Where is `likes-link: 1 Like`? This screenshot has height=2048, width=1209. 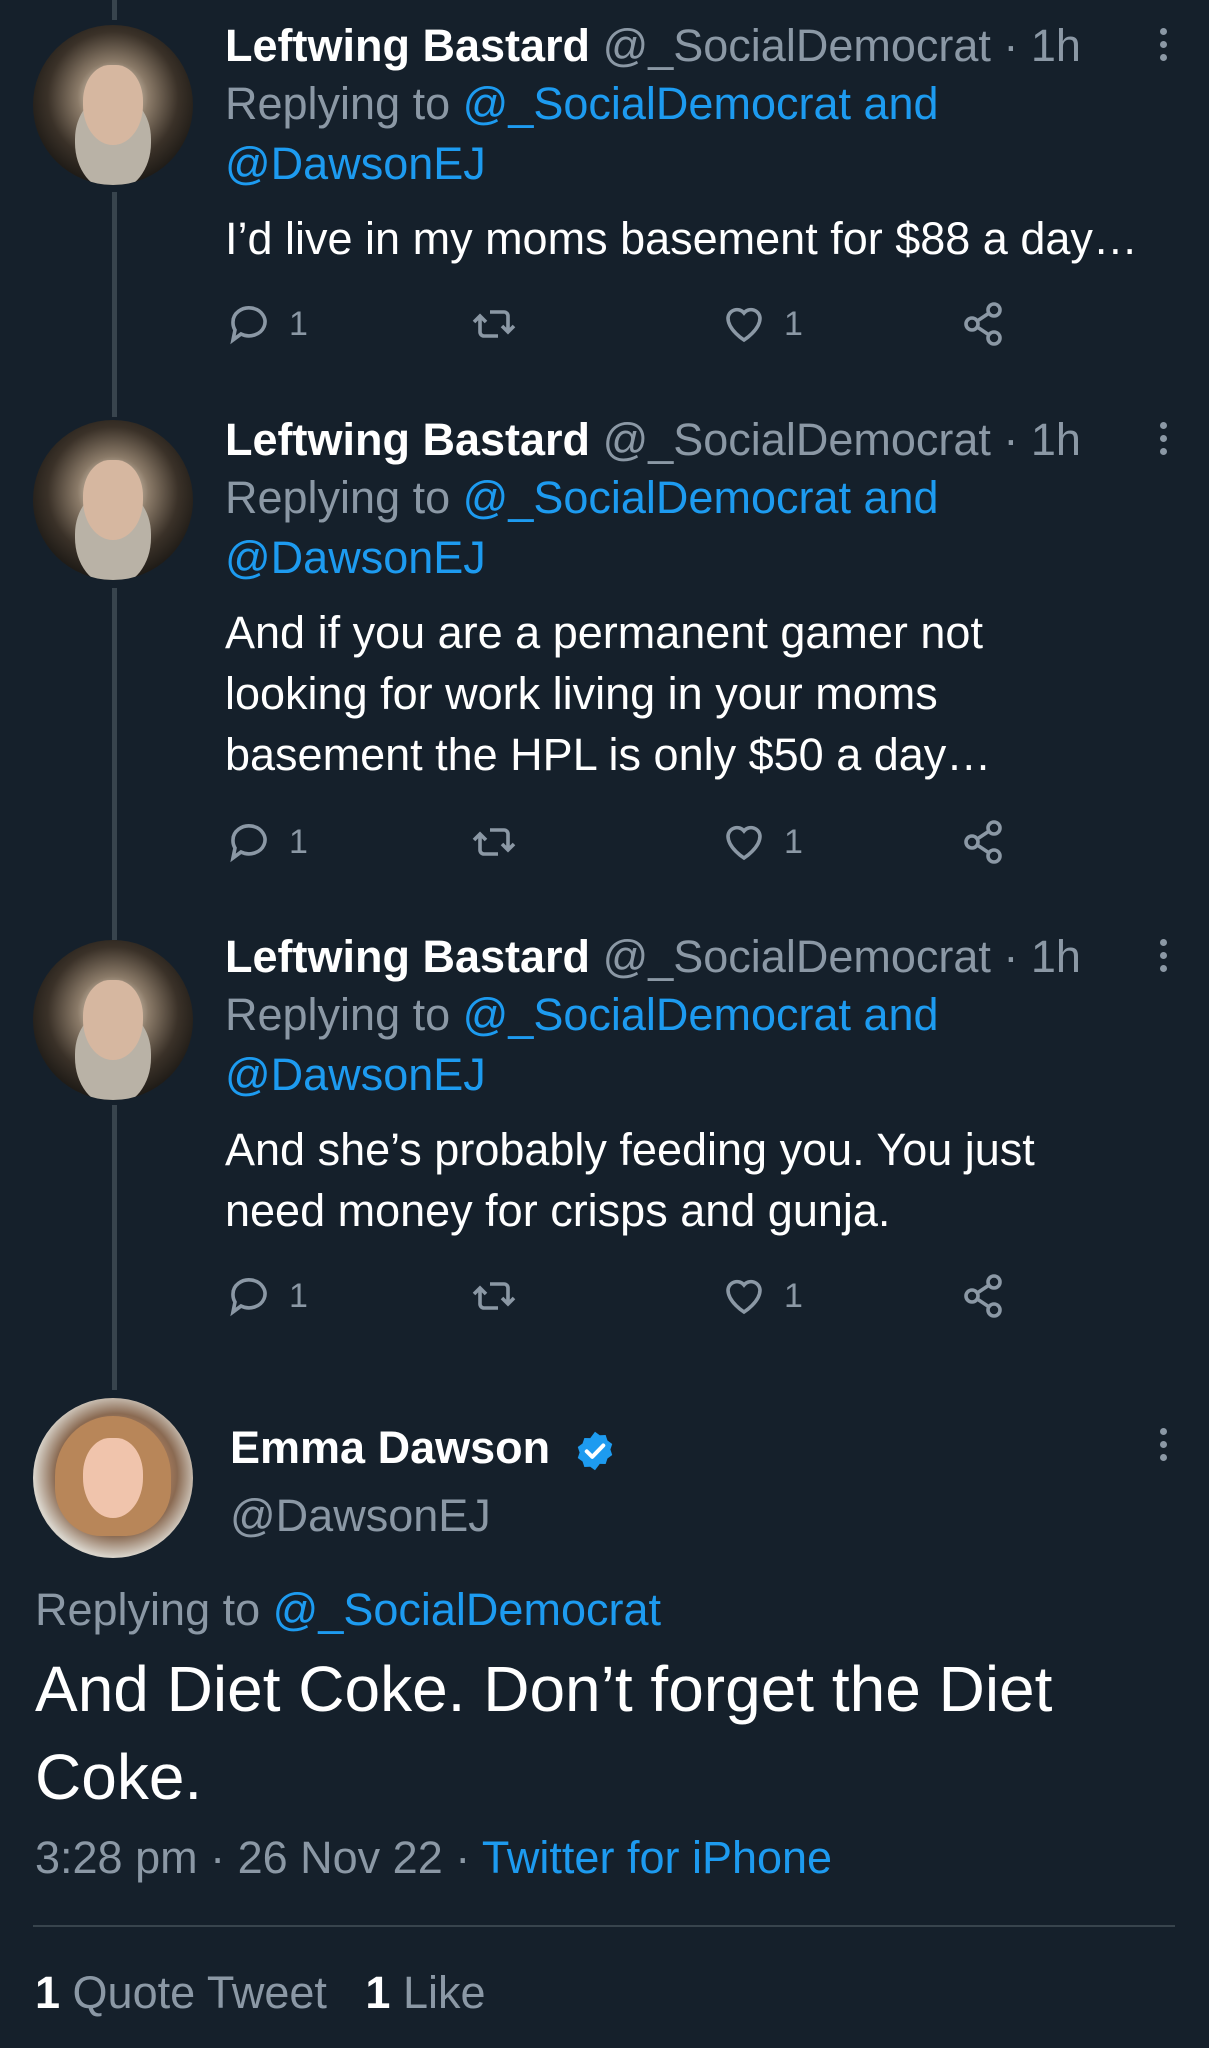 likes-link: 1 Like is located at coordinates (425, 1992).